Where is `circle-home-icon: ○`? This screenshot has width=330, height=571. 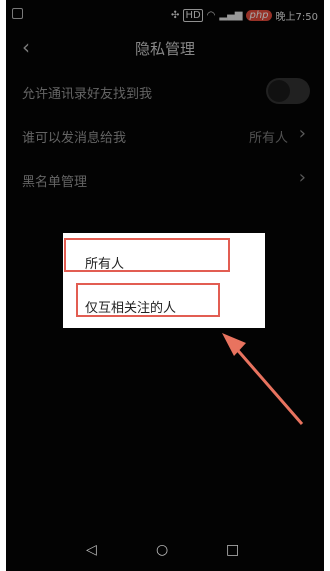 circle-home-icon: ○ is located at coordinates (162, 550).